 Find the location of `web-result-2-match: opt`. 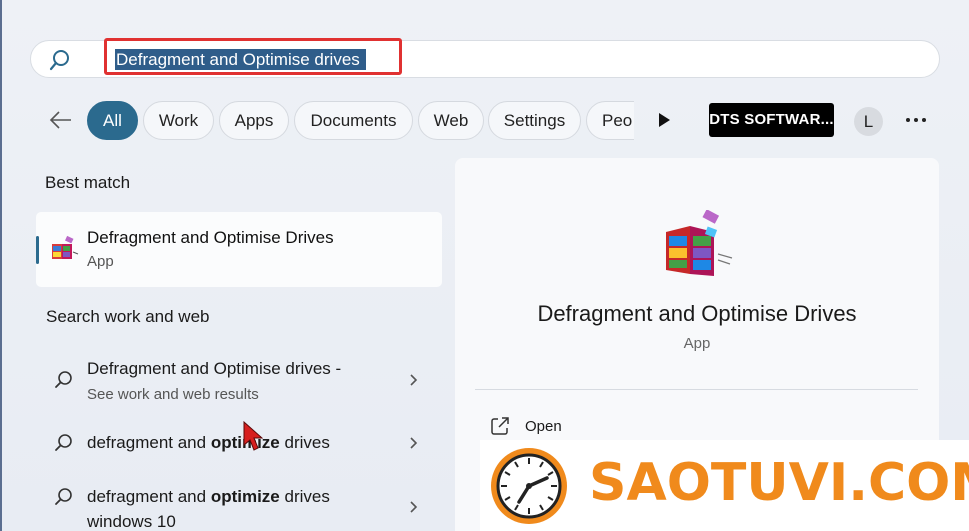

web-result-2-match: opt is located at coordinates (224, 442).